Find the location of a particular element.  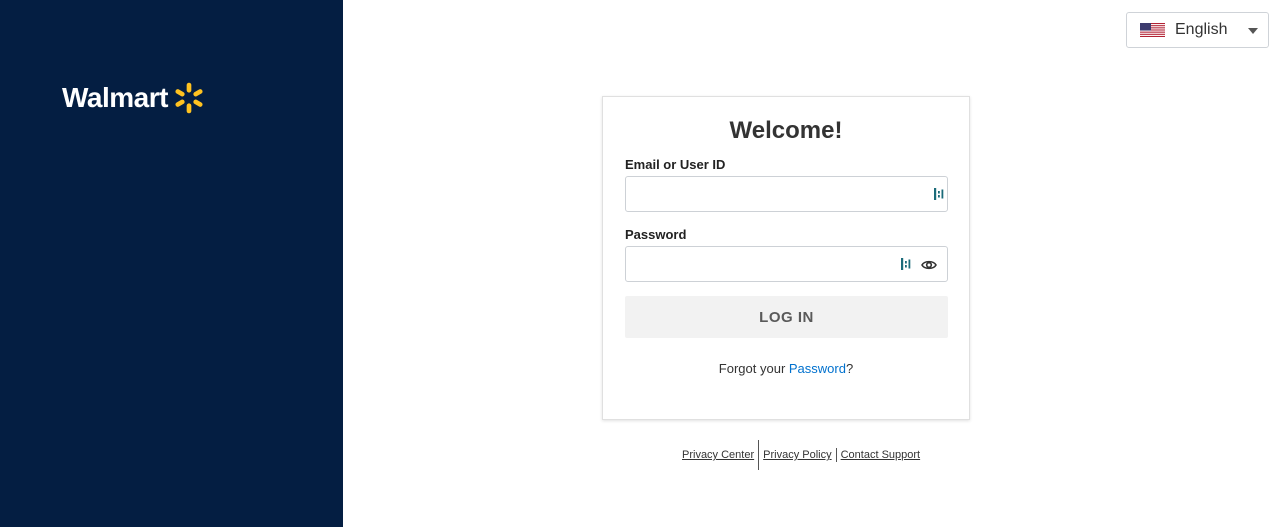

login-button: LOG IN is located at coordinates (786, 317).